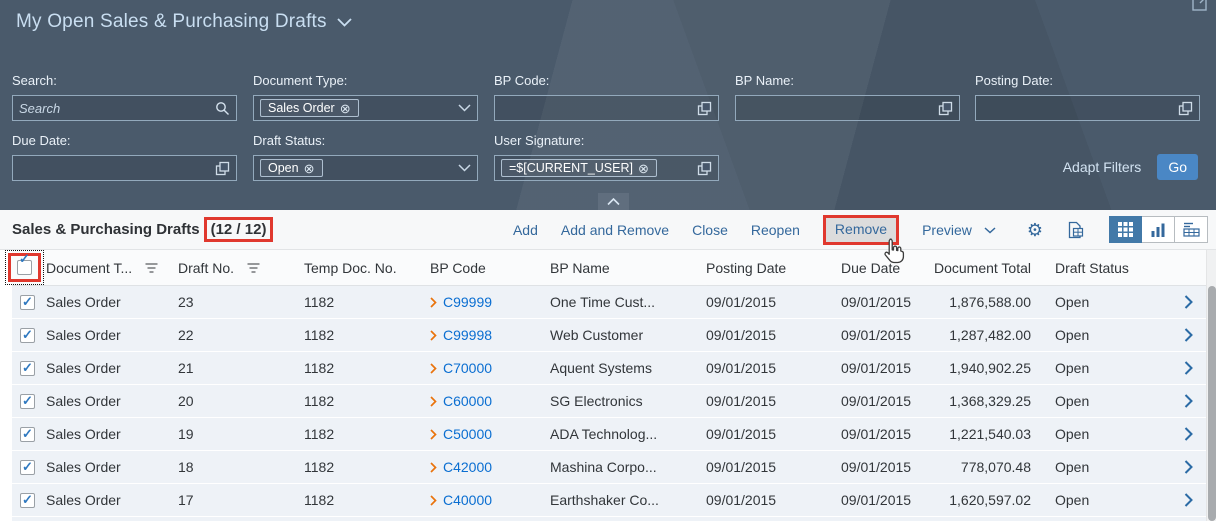 Image resolution: width=1216 pixels, height=521 pixels. Describe the element at coordinates (344, 22) in the screenshot. I see `title-chevron-down-icon` at that location.